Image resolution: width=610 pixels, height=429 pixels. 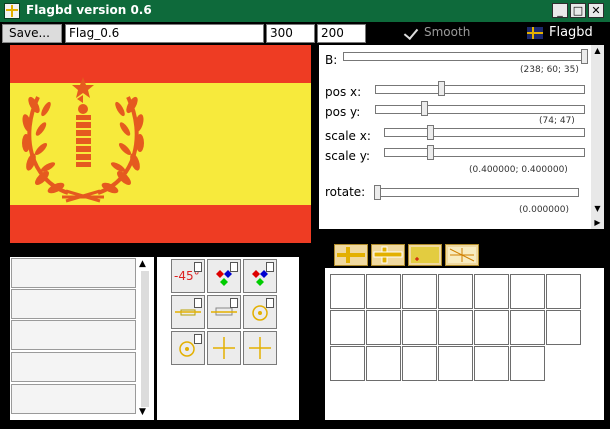 I want to click on rotate-slider, so click(x=476, y=192).